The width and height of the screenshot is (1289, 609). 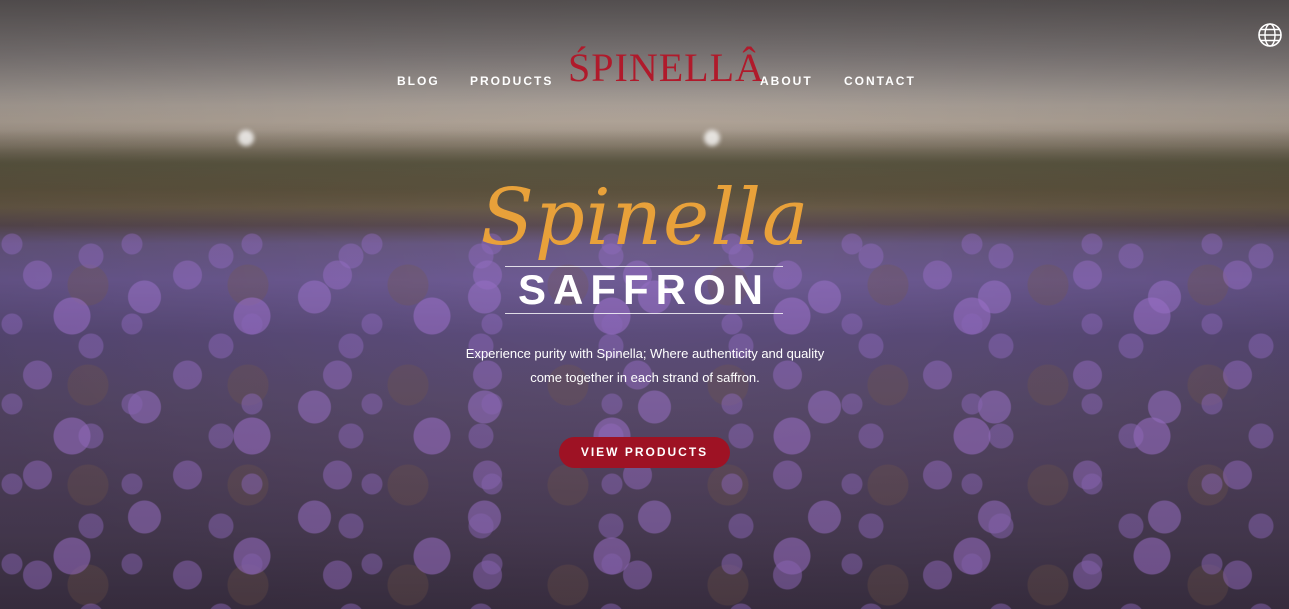 I want to click on nav-link-about: ABOUT, so click(x=786, y=81).